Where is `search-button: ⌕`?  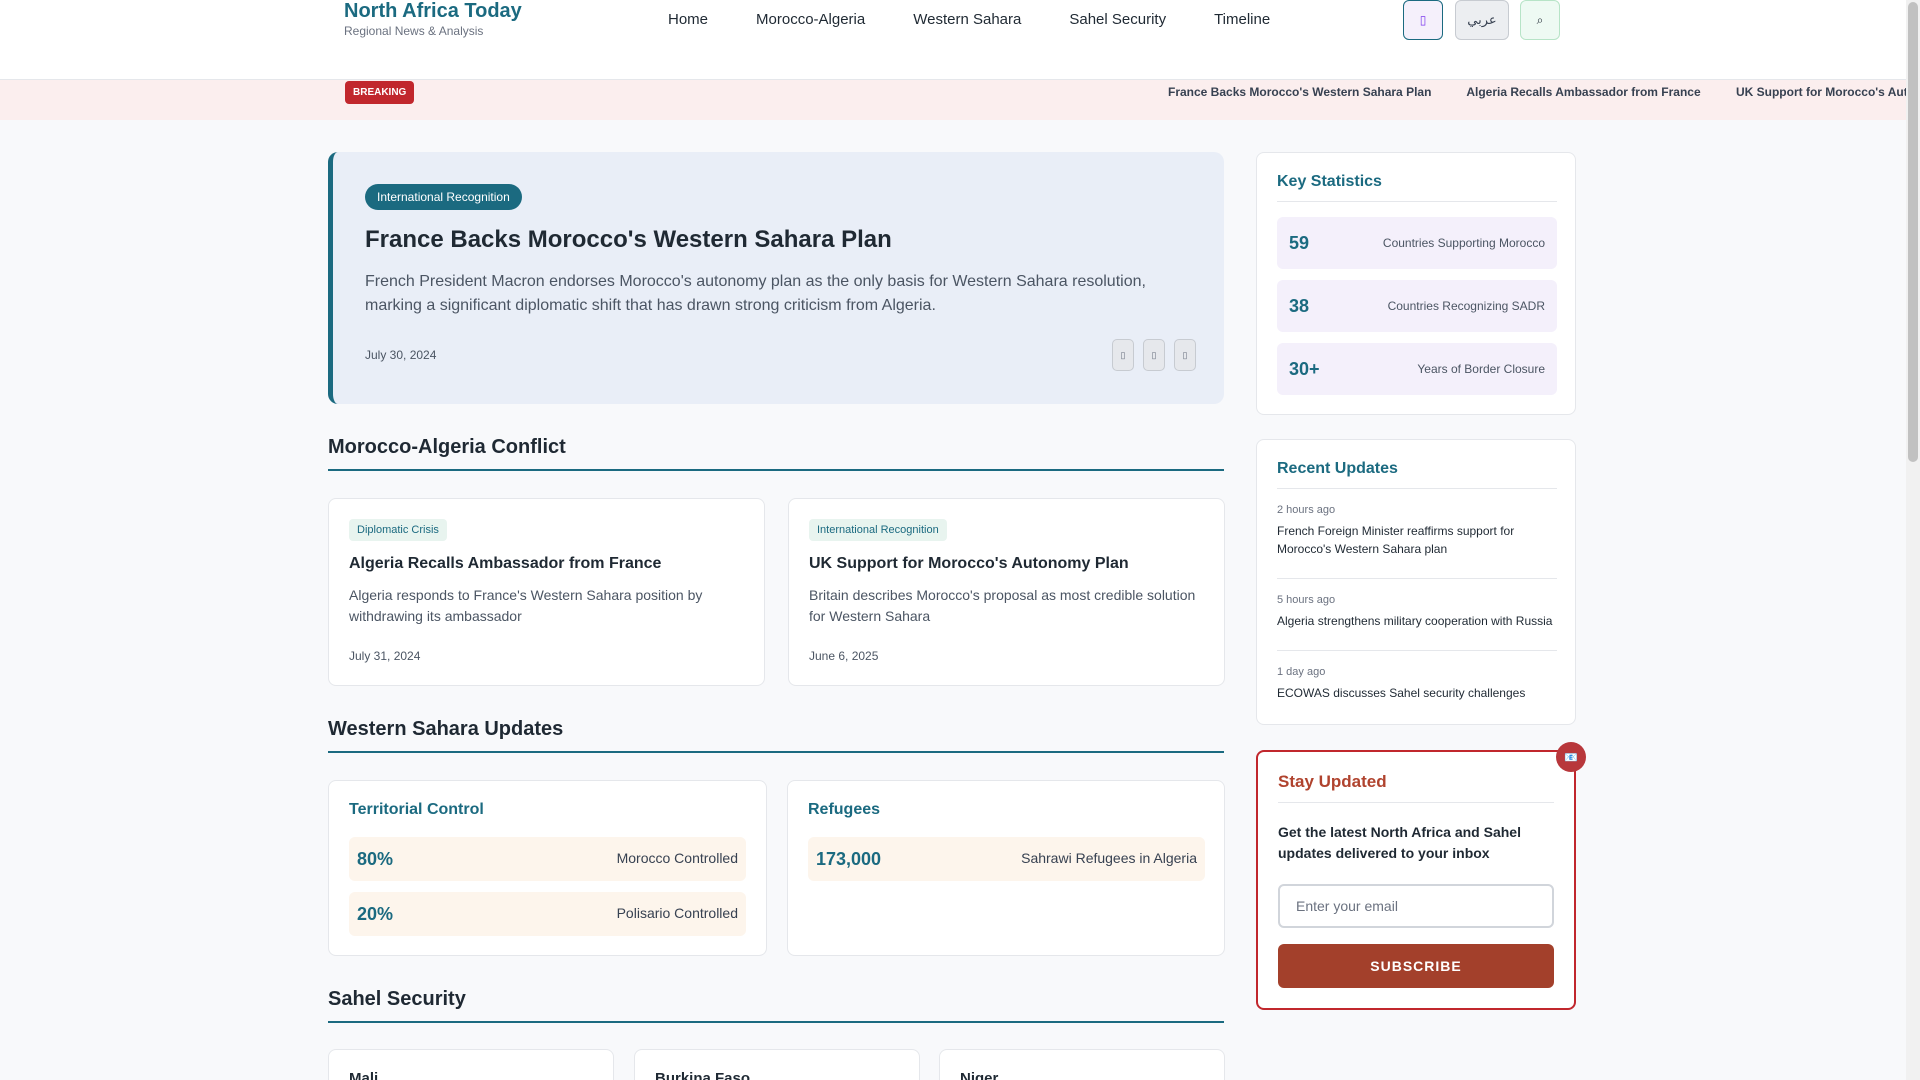
search-button: ⌕ is located at coordinates (1540, 20).